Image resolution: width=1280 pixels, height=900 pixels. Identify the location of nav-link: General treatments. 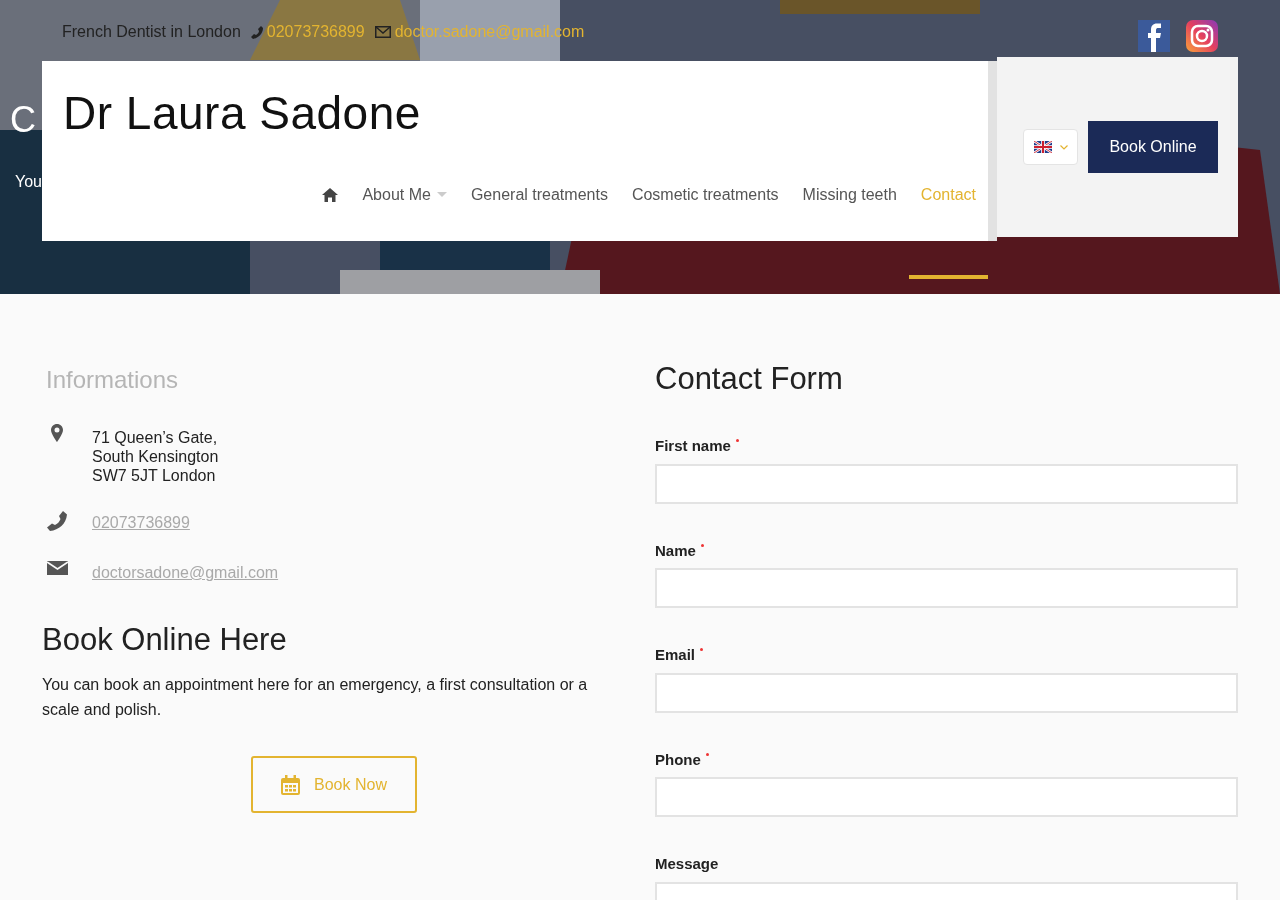
(539, 195).